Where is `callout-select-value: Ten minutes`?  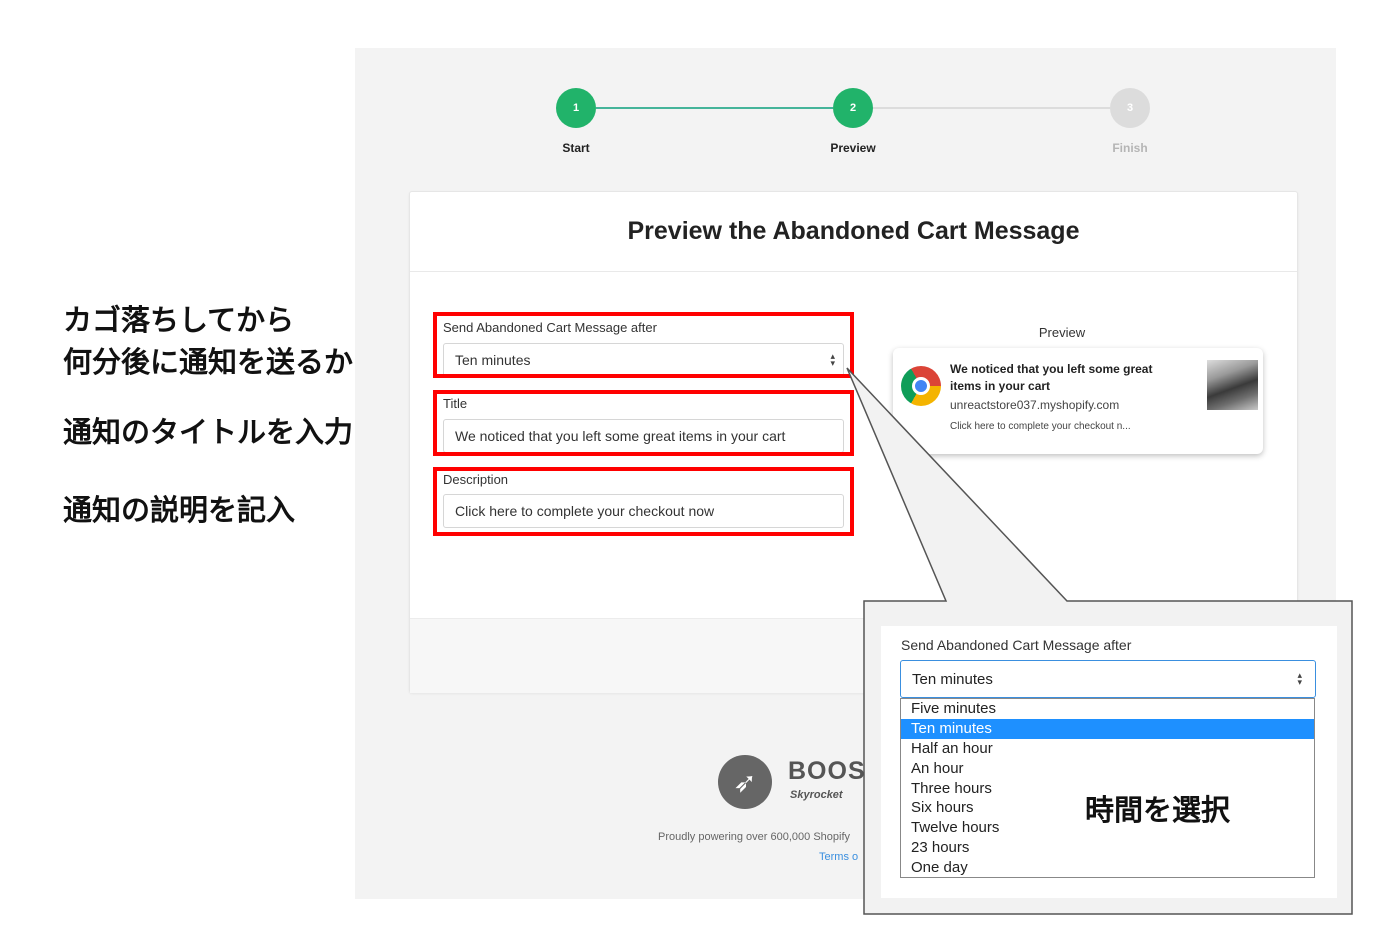 callout-select-value: Ten minutes is located at coordinates (952, 679).